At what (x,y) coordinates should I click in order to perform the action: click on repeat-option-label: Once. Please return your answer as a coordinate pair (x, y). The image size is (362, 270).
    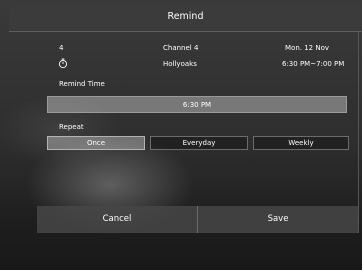
    Looking at the image, I should click on (96, 143).